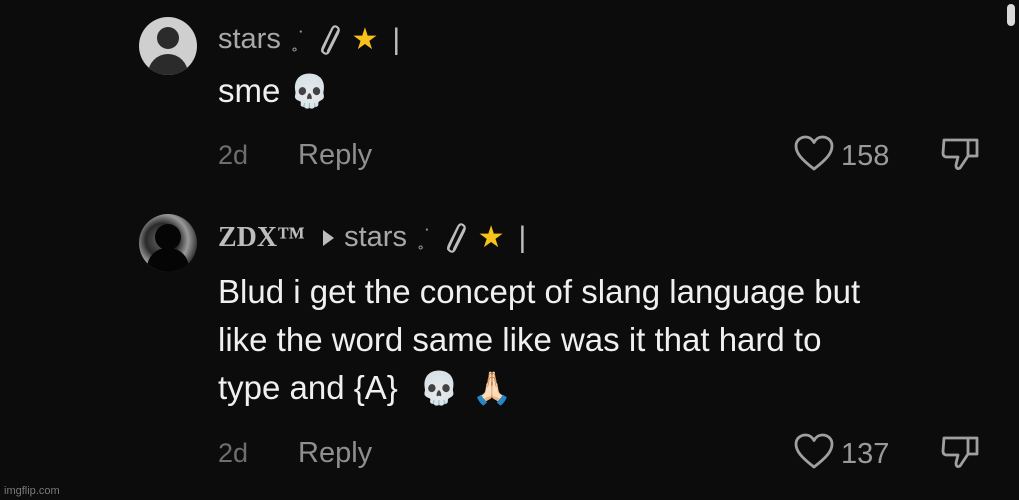 This screenshot has height=500, width=1019. What do you see at coordinates (865, 454) in the screenshot?
I see `like-count: 137` at bounding box center [865, 454].